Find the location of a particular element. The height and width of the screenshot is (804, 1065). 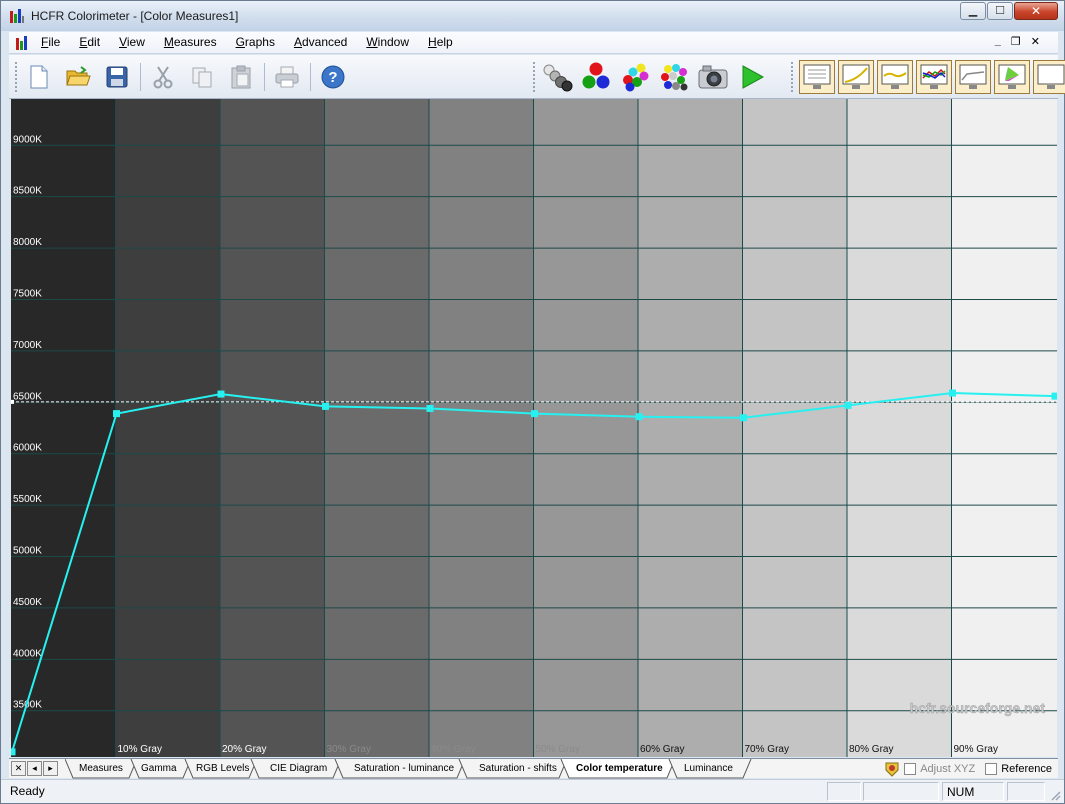

menu-edit: Edit is located at coordinates (89, 42).